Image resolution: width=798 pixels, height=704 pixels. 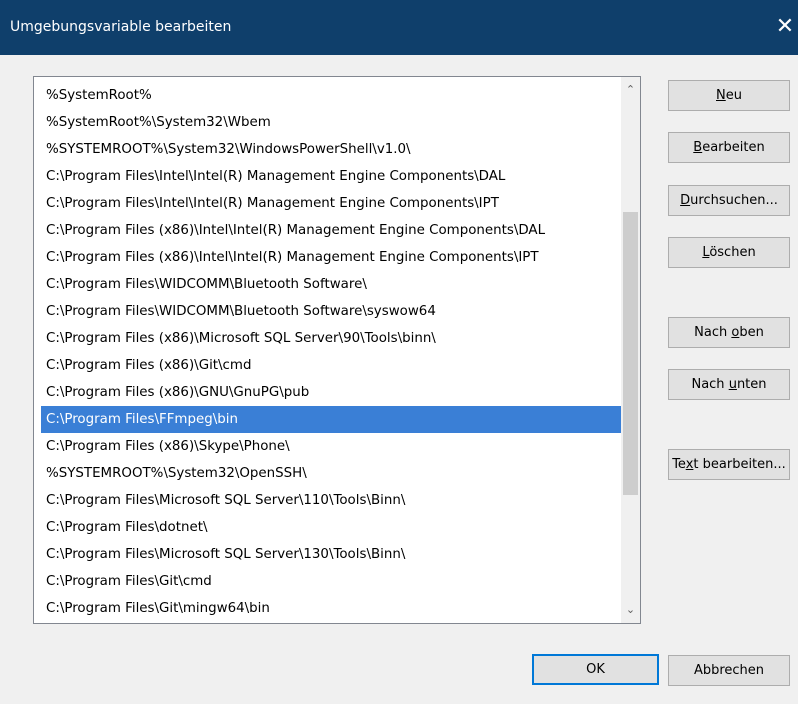 I want to click on new-button: Neu, so click(x=729, y=95).